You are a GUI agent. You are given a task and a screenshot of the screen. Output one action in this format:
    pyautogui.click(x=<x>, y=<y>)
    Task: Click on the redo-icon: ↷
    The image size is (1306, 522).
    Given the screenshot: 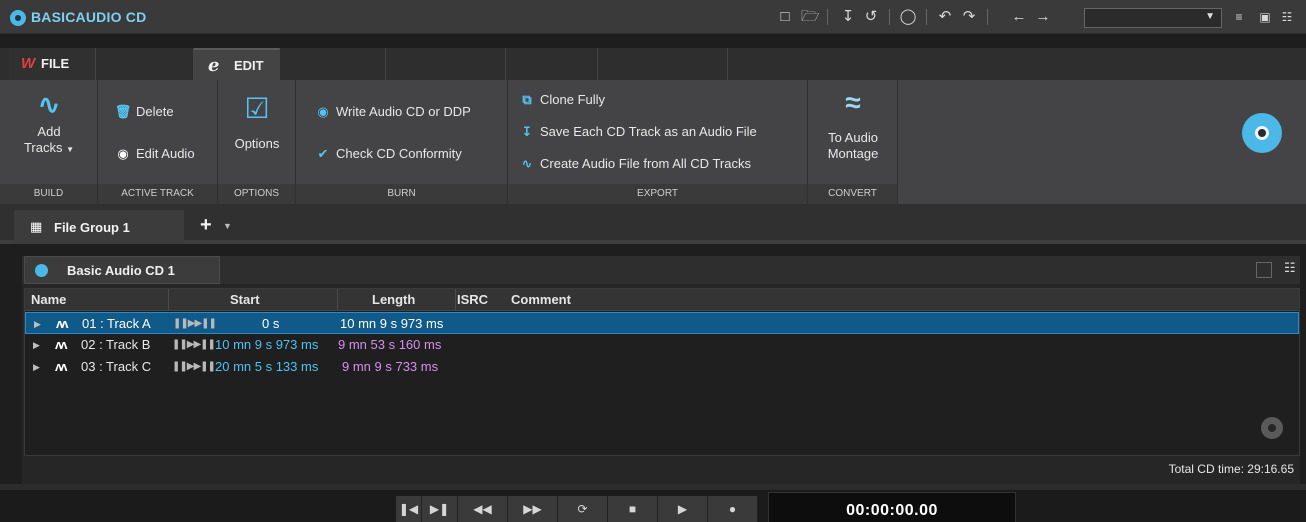 What is the action you would take?
    pyautogui.click(x=969, y=17)
    